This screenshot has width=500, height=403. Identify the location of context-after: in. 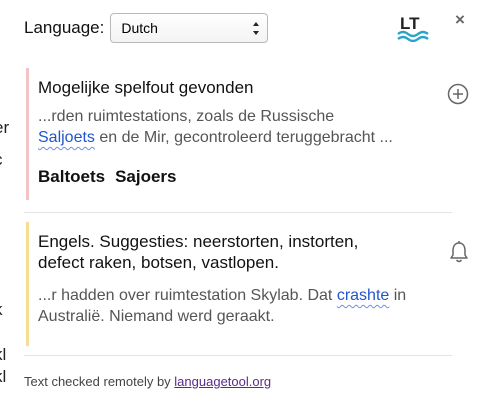
(398, 295).